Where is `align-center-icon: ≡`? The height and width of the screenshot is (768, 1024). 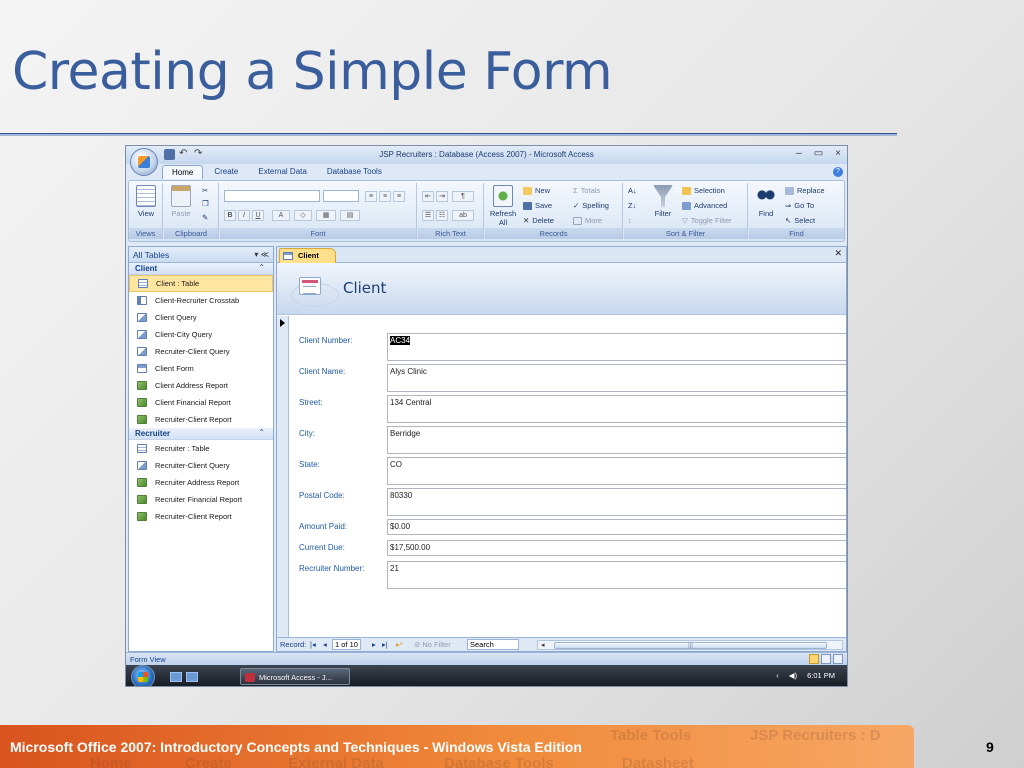 align-center-icon: ≡ is located at coordinates (385, 196).